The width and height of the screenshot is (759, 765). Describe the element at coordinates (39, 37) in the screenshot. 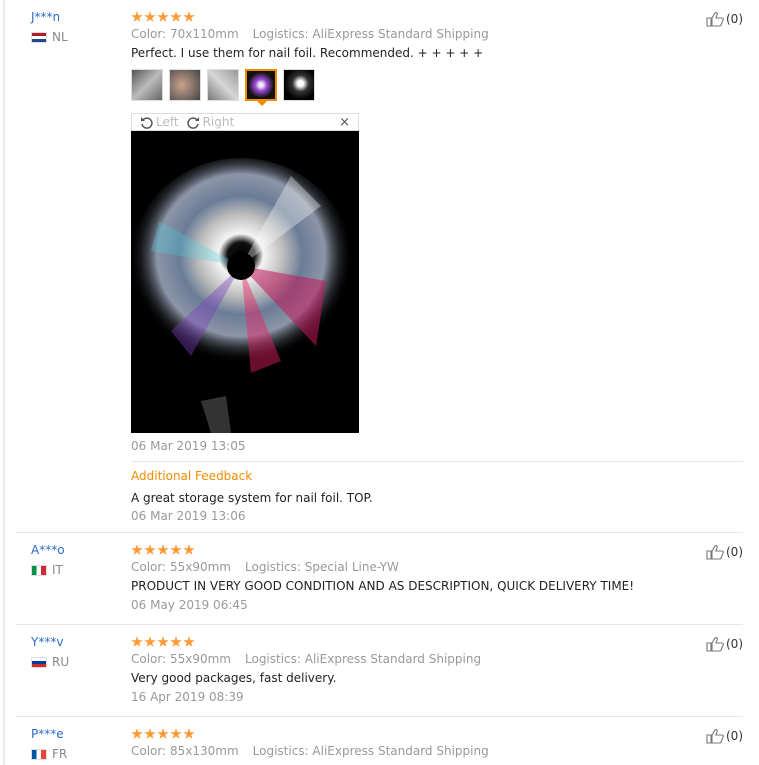

I see `flag-nl-icon` at that location.